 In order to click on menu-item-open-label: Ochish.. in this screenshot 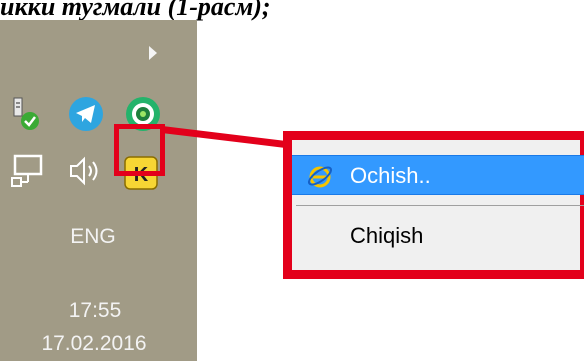, I will do `click(390, 175)`.